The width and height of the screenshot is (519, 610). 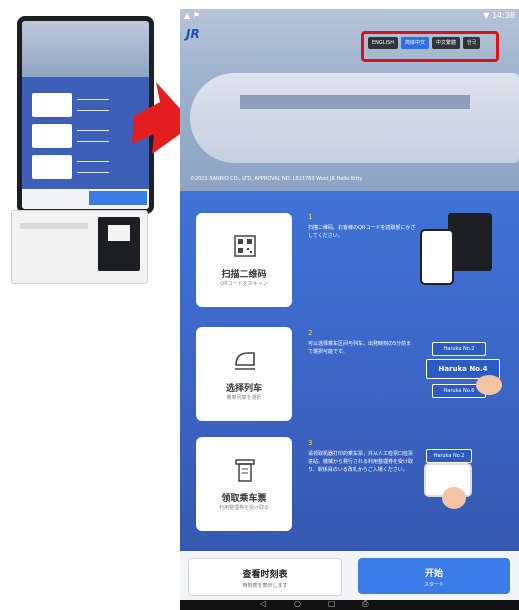 What do you see at coordinates (81, 147) in the screenshot?
I see `kiosk-illustration` at bounding box center [81, 147].